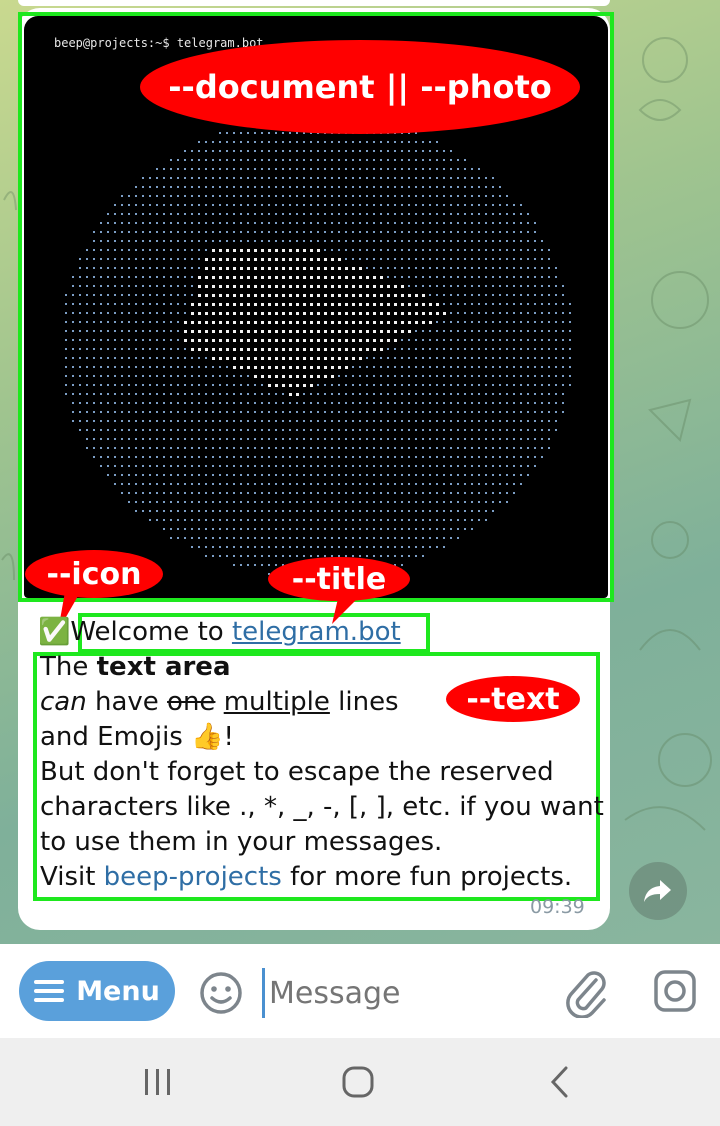 Image resolution: width=720 pixels, height=1126 pixels. I want to click on line2-strike-text: one, so click(191, 702).